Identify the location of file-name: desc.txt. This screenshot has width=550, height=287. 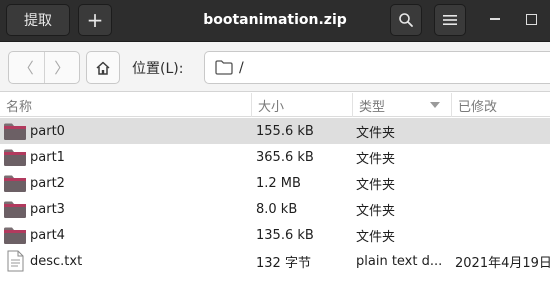
(56, 261).